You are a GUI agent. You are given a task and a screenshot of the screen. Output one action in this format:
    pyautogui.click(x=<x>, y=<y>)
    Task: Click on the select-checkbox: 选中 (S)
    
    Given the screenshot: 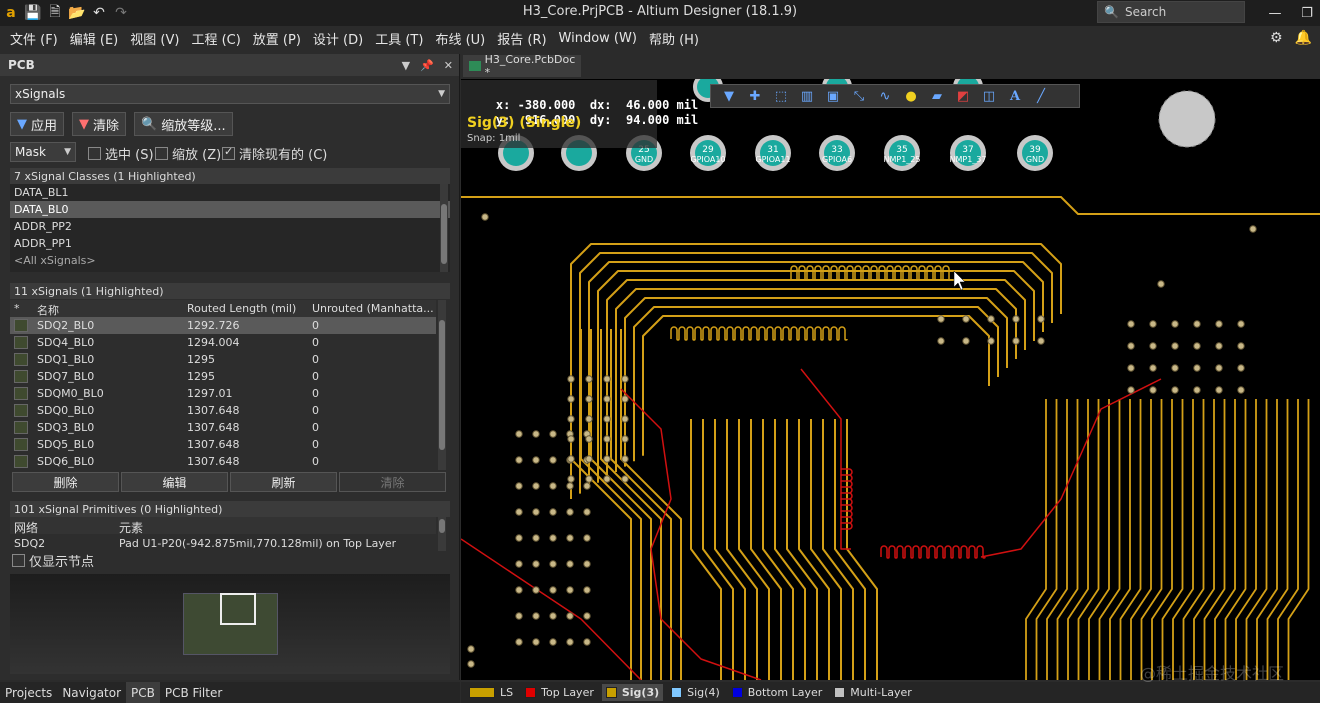 What is the action you would take?
    pyautogui.click(x=121, y=153)
    